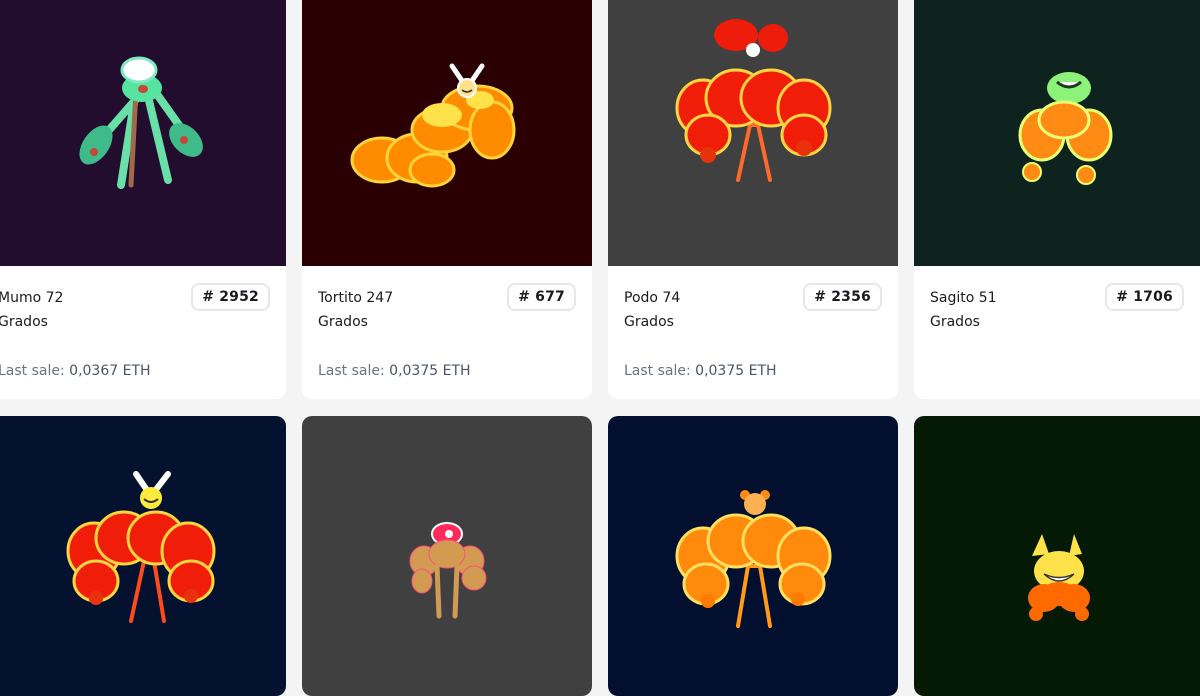 The height and width of the screenshot is (696, 1200). I want to click on nft-name: Tortito 247, so click(356, 298).